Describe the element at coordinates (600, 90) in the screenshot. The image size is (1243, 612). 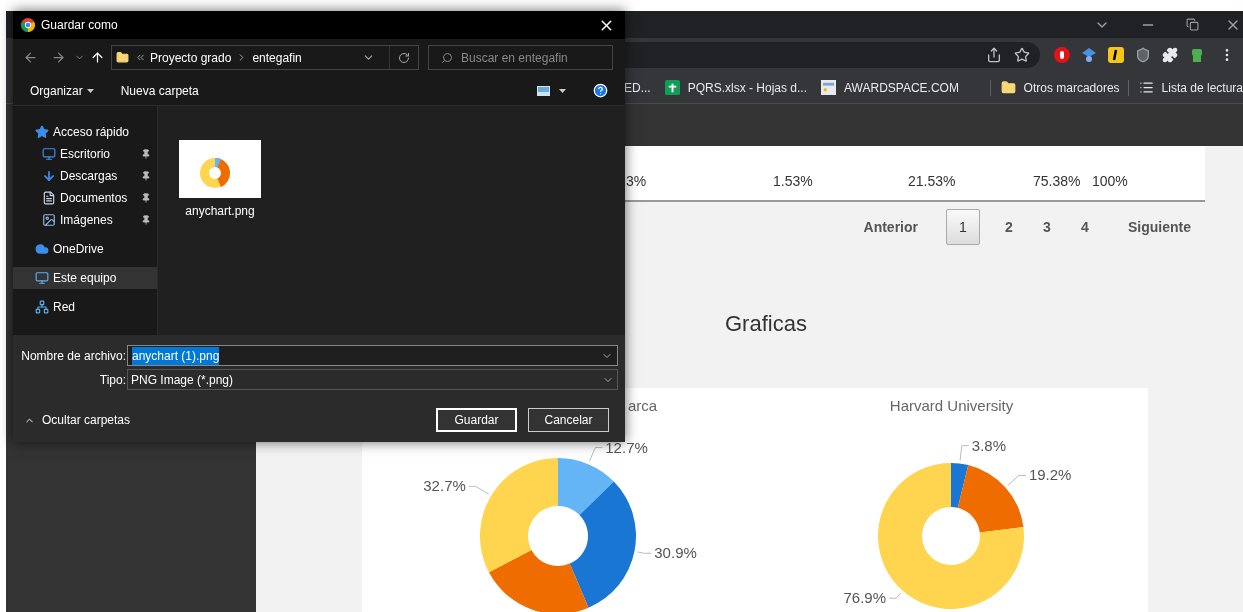
I see `help-icon` at that location.